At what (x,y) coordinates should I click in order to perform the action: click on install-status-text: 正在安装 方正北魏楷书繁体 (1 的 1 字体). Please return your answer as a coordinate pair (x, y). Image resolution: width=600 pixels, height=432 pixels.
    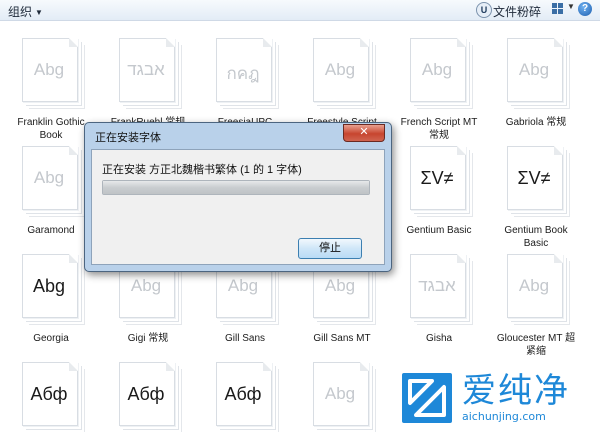
    Looking at the image, I should click on (202, 170).